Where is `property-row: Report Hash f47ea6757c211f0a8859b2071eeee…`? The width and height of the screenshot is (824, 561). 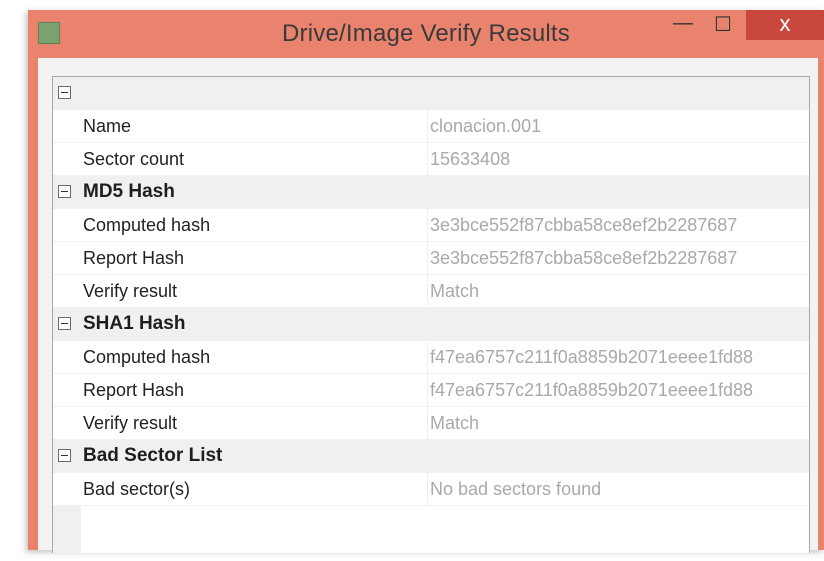 property-row: Report Hash f47ea6757c211f0a8859b2071eeee… is located at coordinates (431, 390).